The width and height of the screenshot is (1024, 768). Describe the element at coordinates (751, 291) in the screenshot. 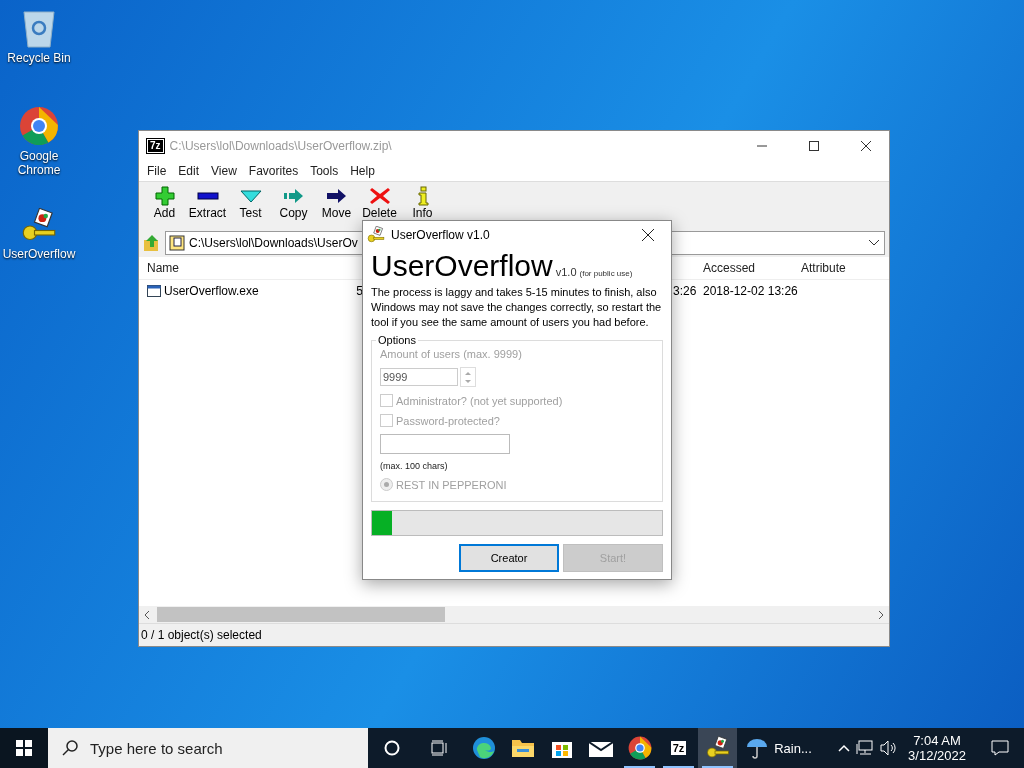

I see `table-cell-text: 2018-12-02 13:26` at that location.